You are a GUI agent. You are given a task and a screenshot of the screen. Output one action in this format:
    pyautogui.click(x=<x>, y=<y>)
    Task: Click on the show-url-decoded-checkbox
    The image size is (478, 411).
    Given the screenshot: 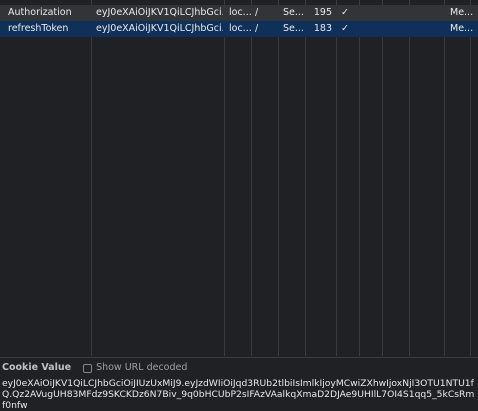 What is the action you would take?
    pyautogui.click(x=88, y=368)
    